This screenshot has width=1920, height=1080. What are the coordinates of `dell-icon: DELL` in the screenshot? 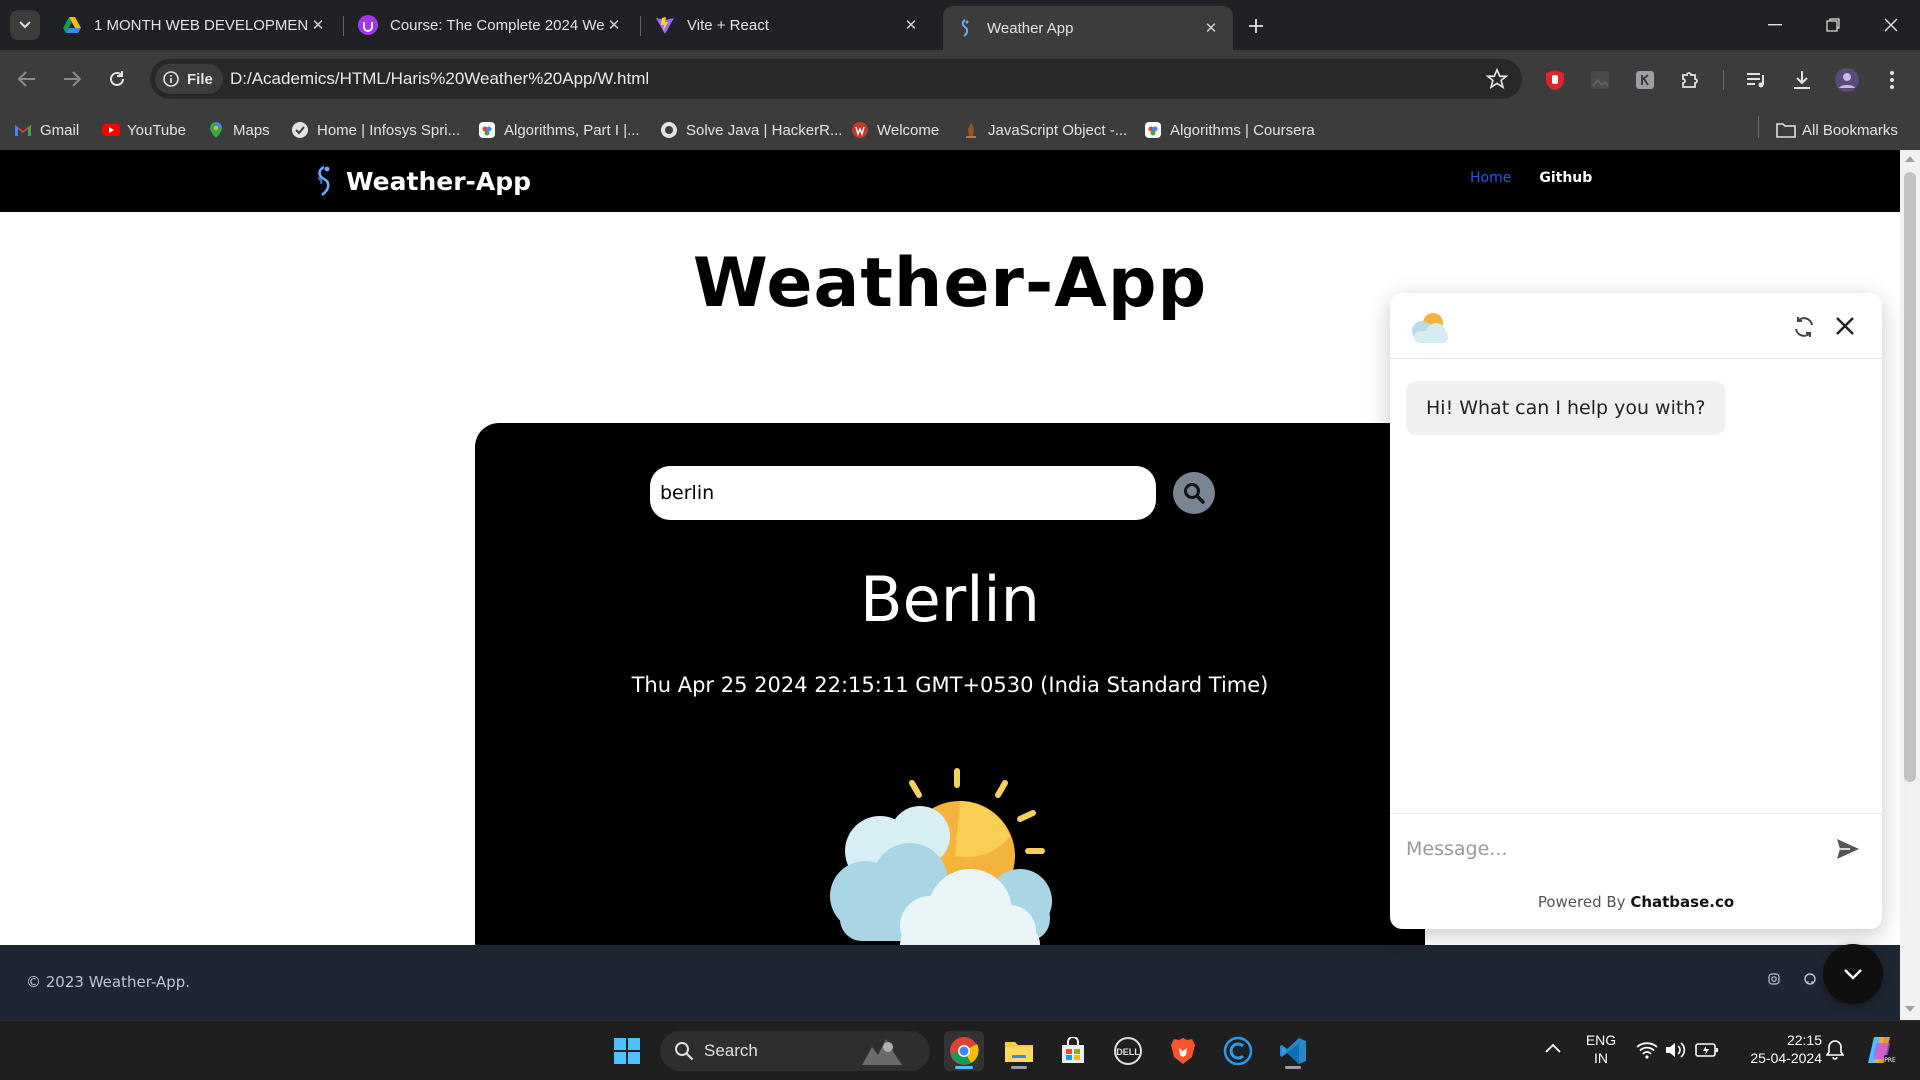 It's located at (1128, 1051).